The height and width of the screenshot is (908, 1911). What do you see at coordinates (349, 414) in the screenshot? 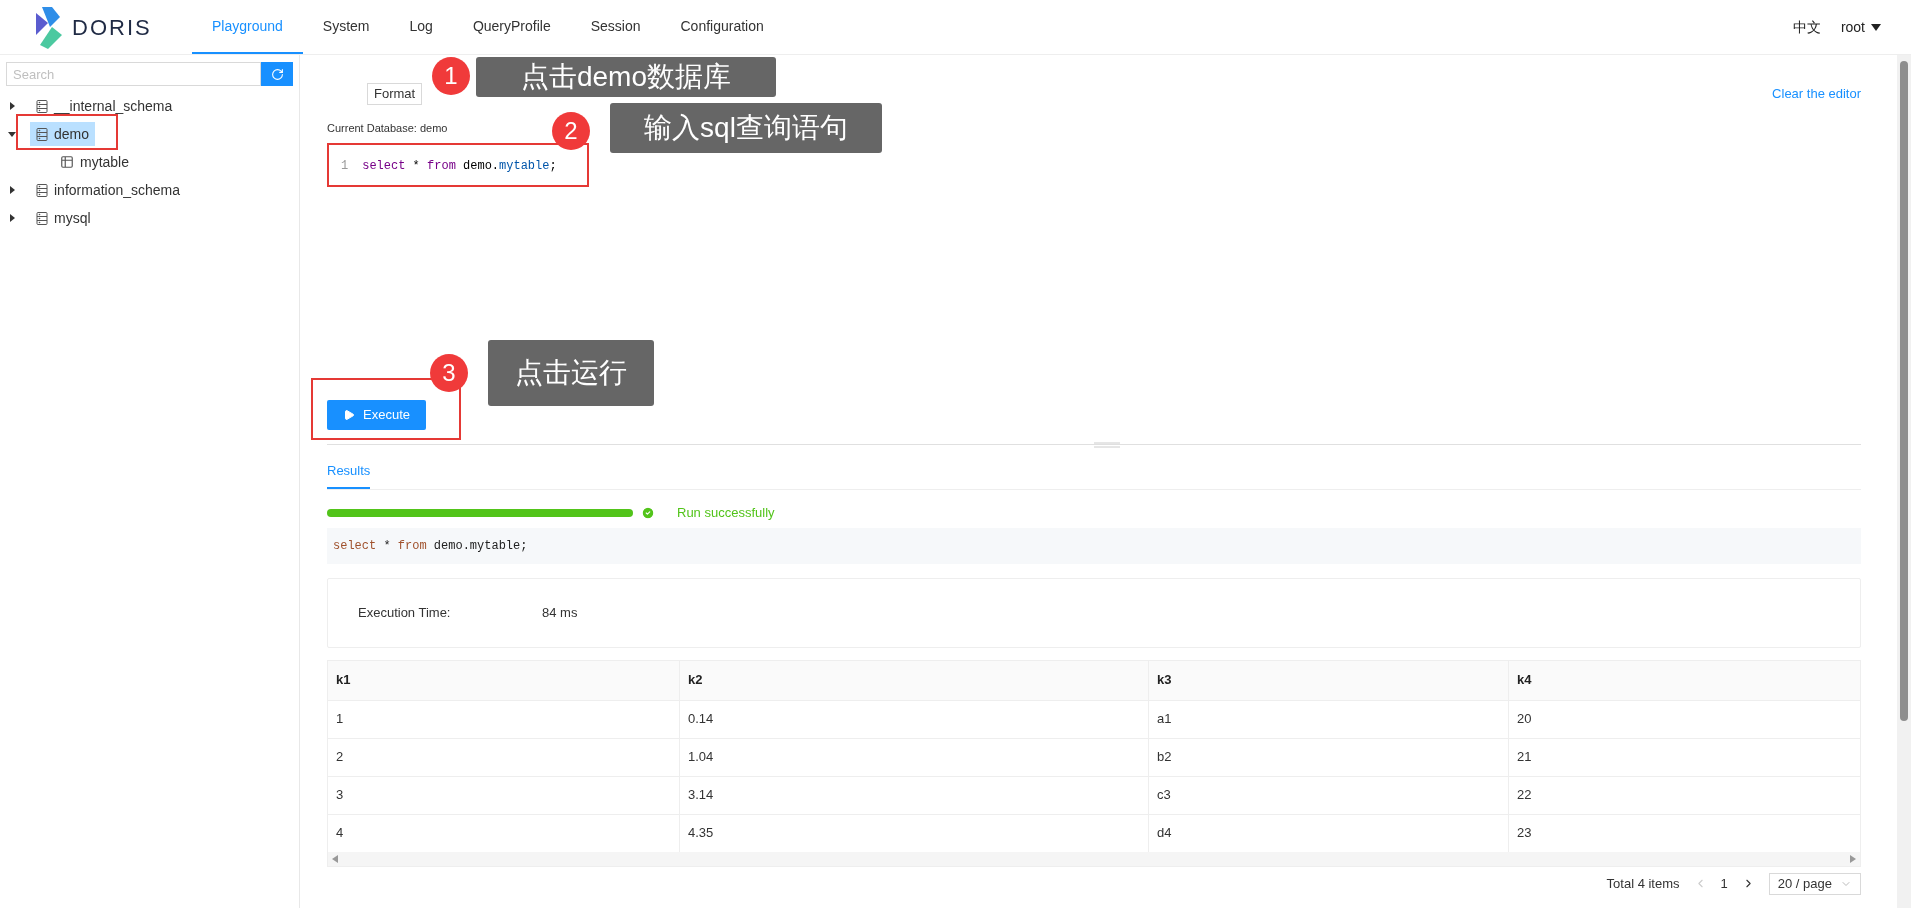
I see `play-icon` at bounding box center [349, 414].